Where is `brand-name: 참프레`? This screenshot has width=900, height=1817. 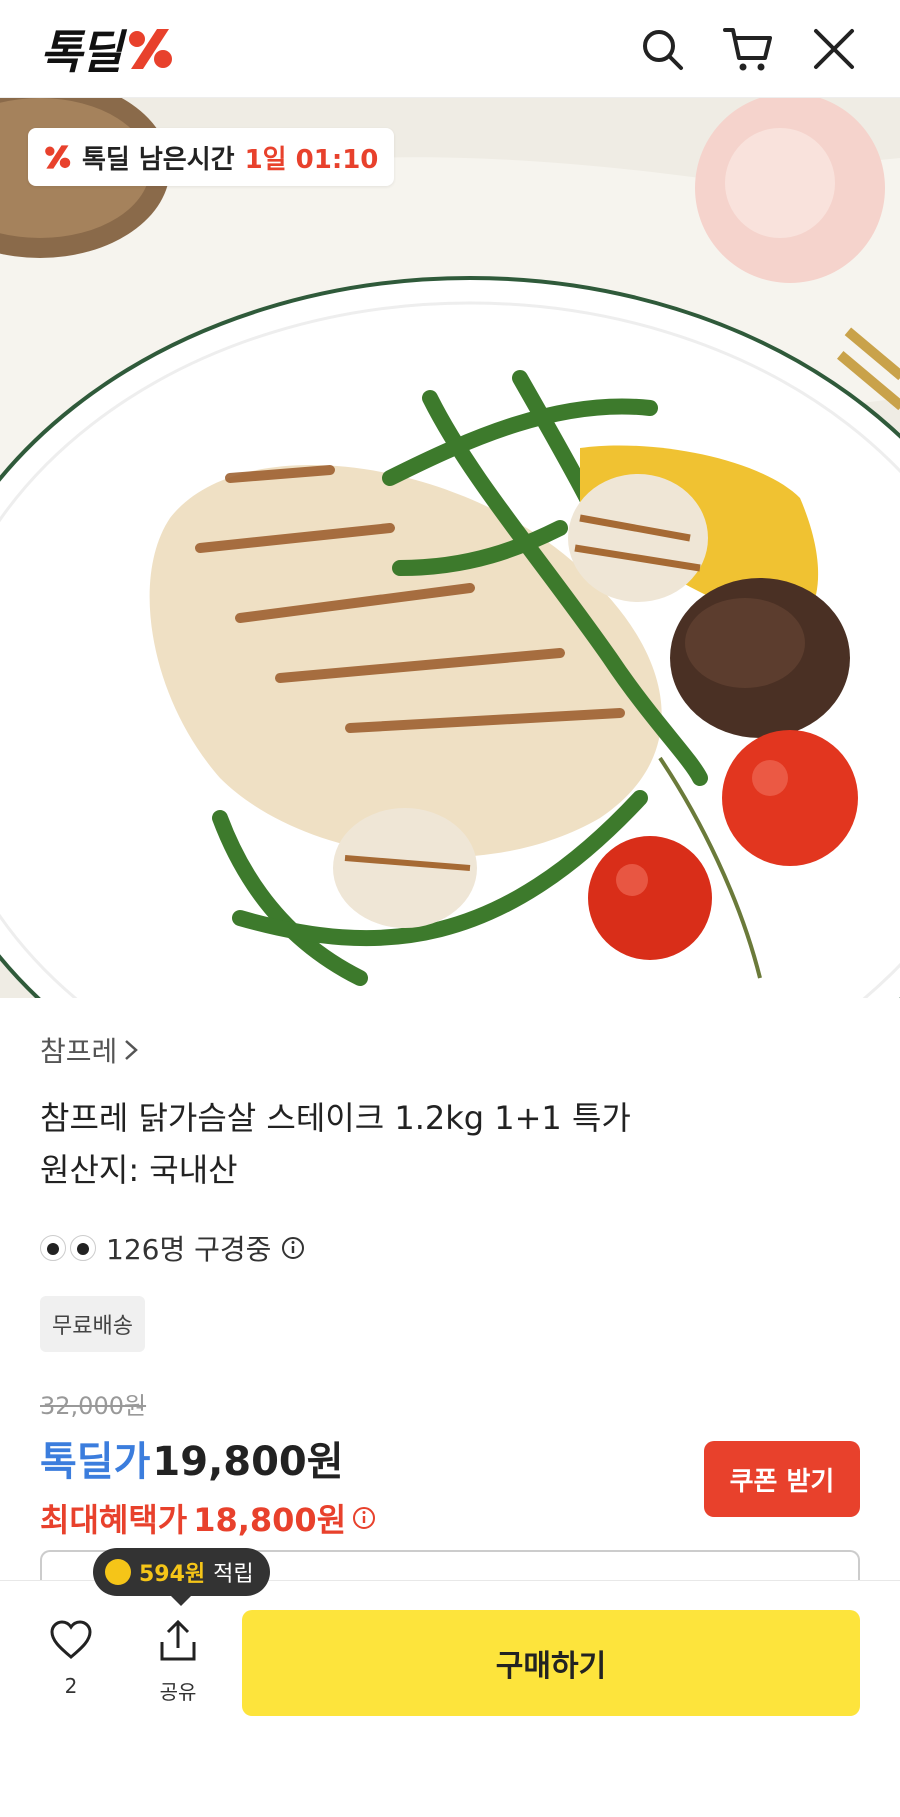
brand-name: 참프레 is located at coordinates (79, 1051).